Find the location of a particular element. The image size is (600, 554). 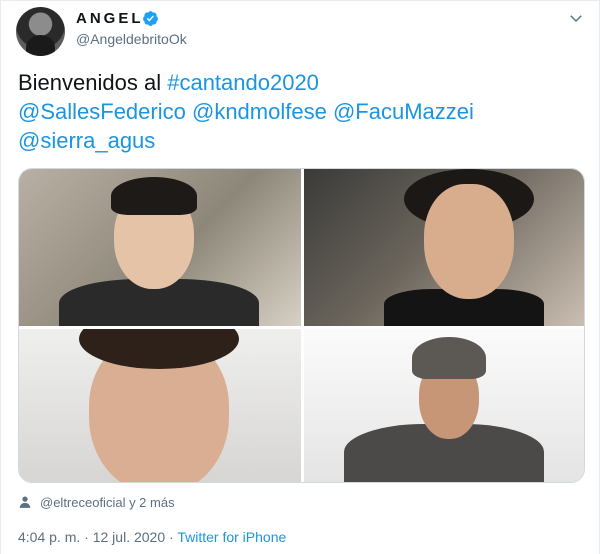

mention-link: @FacuMazzei is located at coordinates (403, 111).